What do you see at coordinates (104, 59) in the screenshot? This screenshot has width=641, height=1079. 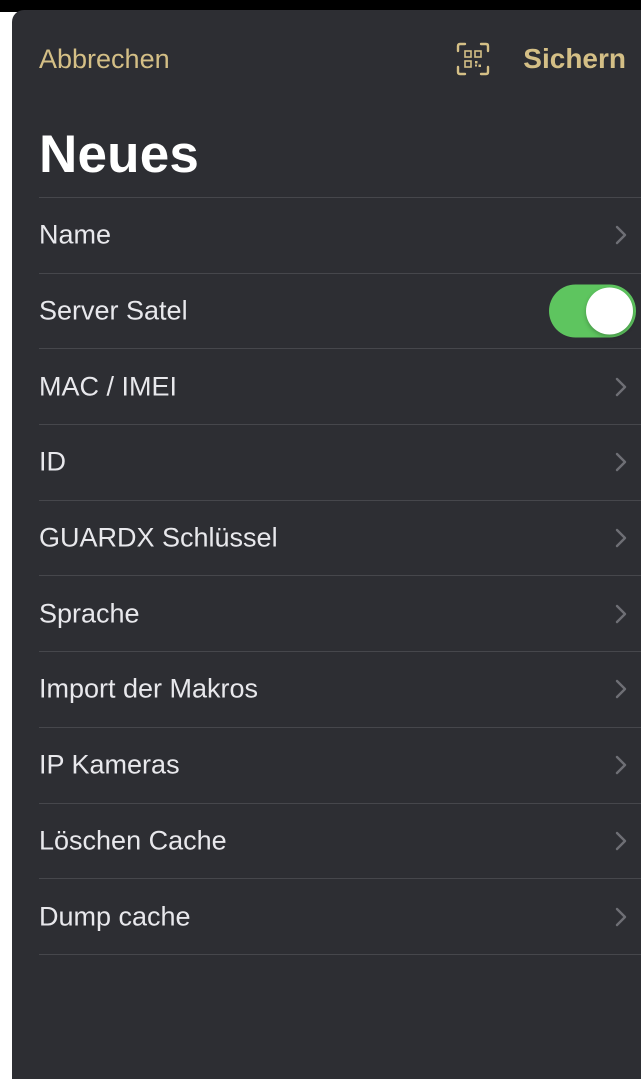 I see `cancel-button: Abbrechen` at bounding box center [104, 59].